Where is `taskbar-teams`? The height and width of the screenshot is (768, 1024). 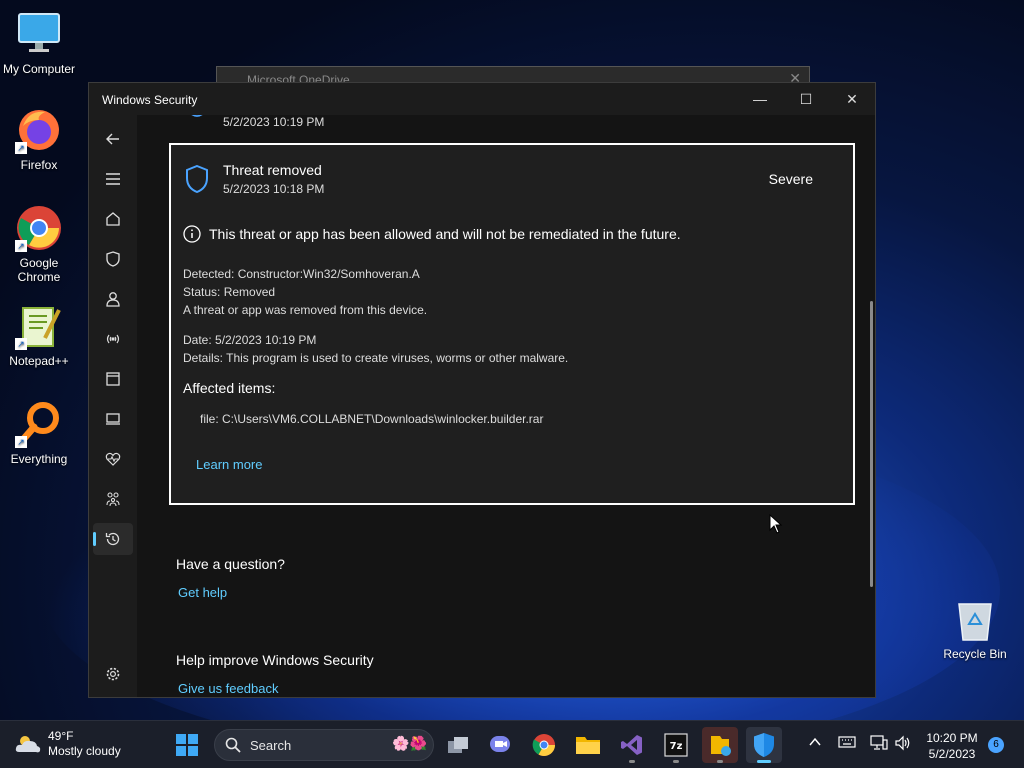 taskbar-teams is located at coordinates (500, 745).